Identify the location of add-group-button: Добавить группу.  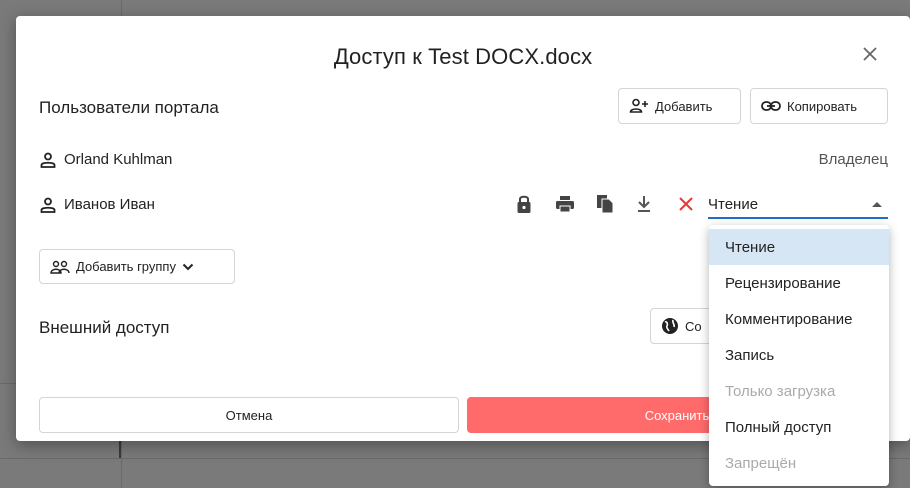
(137, 266).